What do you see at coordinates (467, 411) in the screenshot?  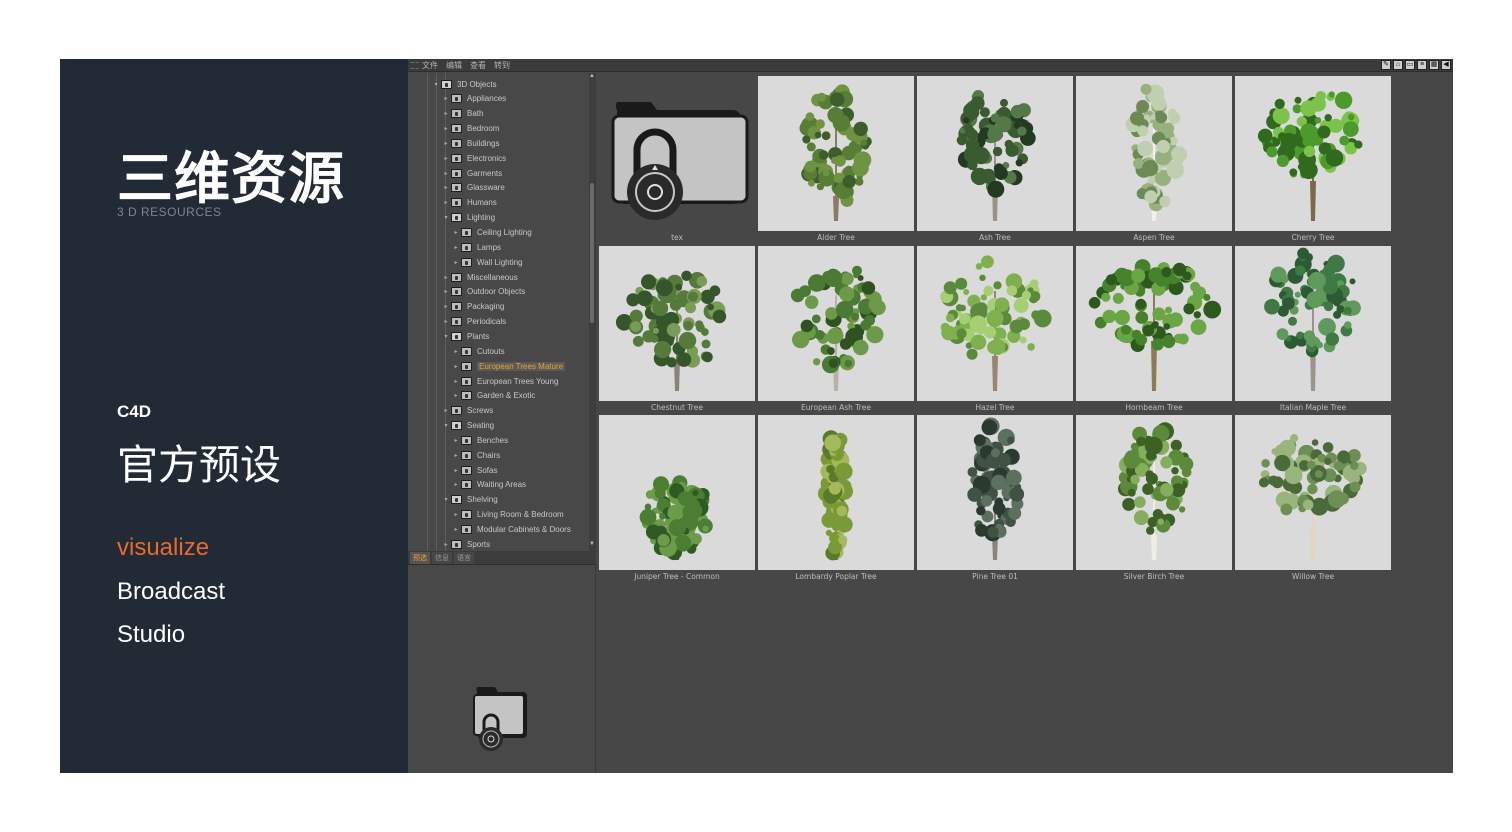 I see `tree-item: ▸ Screws` at bounding box center [467, 411].